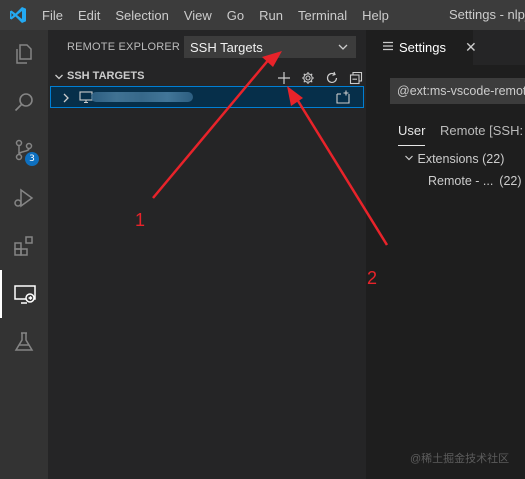  Describe the element at coordinates (198, 15) in the screenshot. I see `menu-view: View` at that location.